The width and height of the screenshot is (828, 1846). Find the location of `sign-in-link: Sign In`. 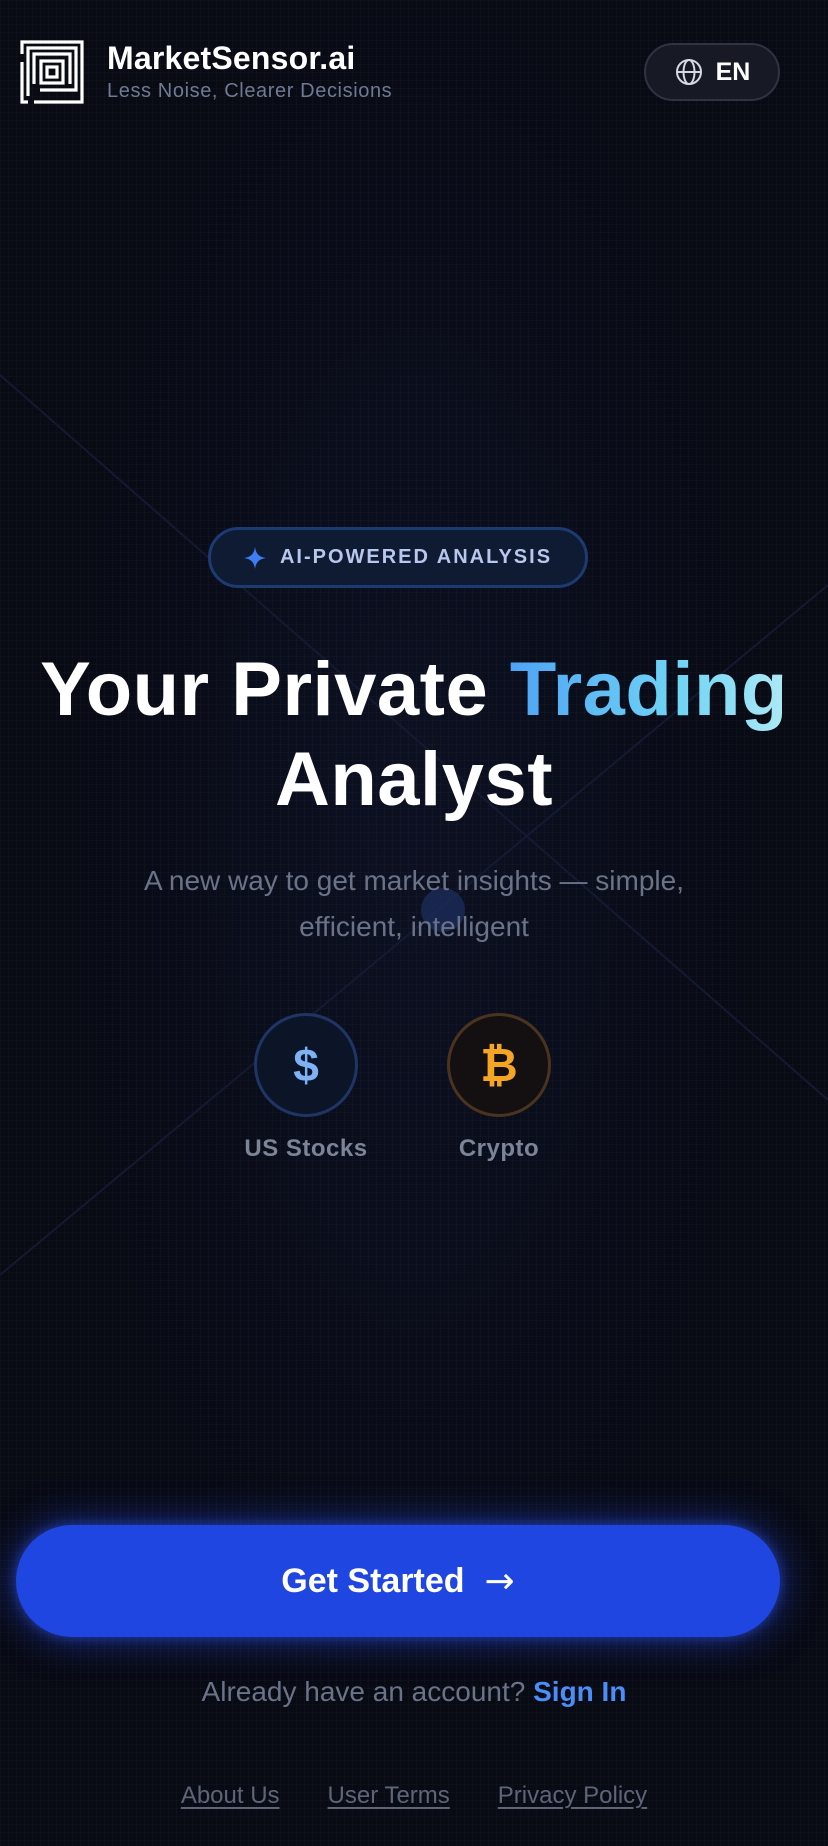

sign-in-link: Sign In is located at coordinates (579, 1691).